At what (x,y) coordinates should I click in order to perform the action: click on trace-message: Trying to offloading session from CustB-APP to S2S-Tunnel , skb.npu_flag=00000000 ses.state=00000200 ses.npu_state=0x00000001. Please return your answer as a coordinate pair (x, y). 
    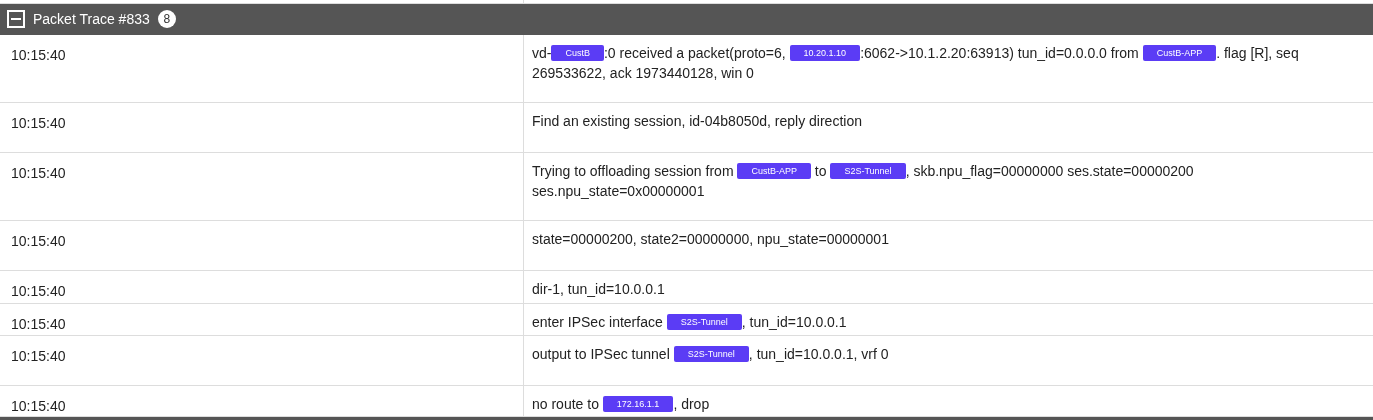
    Looking at the image, I should click on (863, 181).